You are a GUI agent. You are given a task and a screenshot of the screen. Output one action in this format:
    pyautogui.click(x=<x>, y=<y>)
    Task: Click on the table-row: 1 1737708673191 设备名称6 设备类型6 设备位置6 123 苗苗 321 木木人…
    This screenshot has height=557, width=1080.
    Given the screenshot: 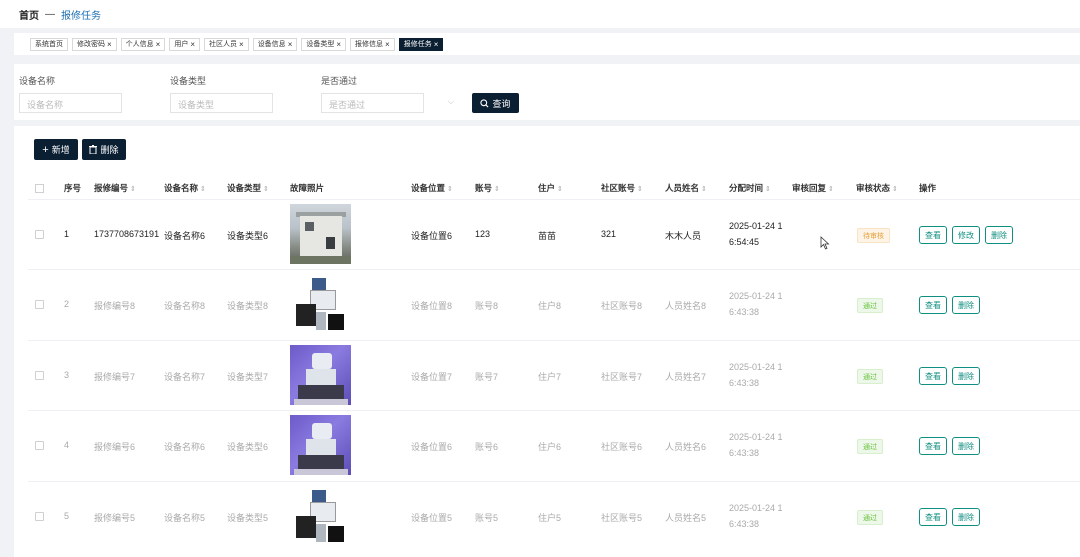 What is the action you would take?
    pyautogui.click(x=554, y=234)
    